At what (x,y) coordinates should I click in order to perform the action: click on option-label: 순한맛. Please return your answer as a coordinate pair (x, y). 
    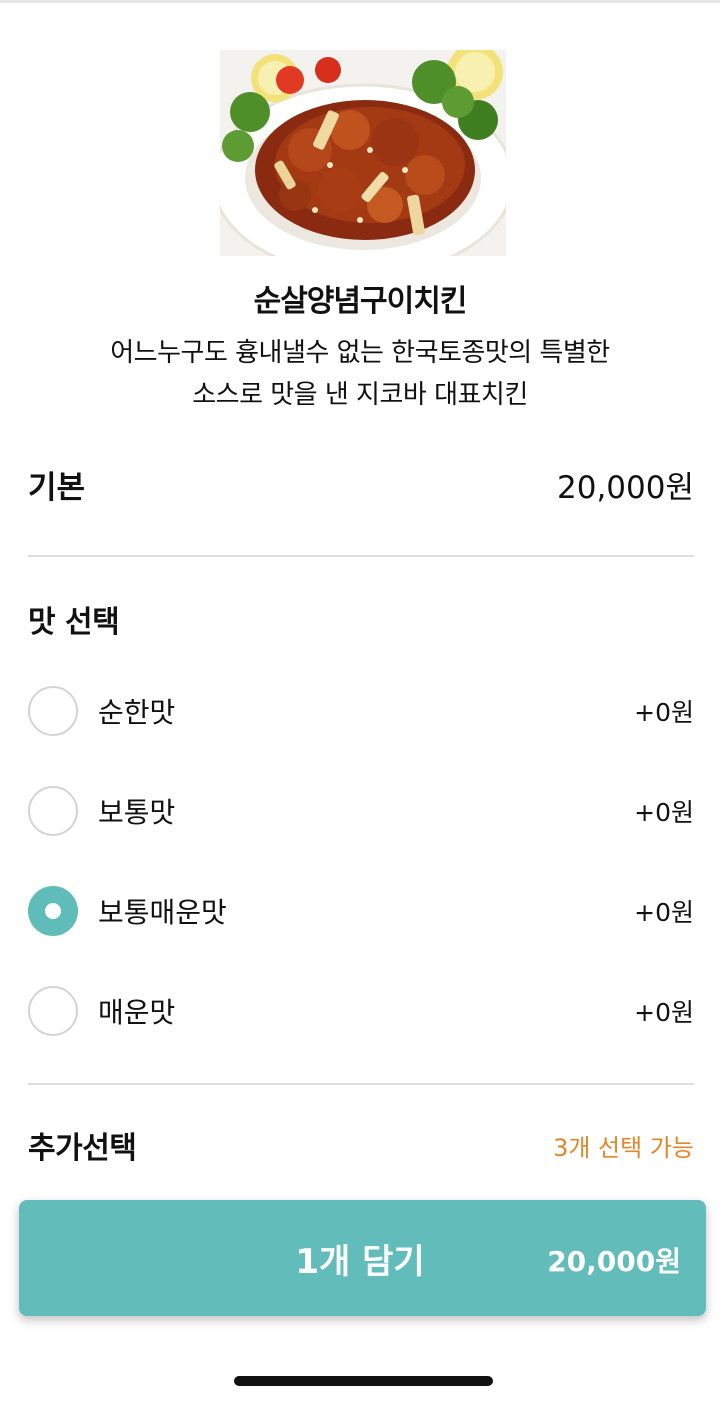
    Looking at the image, I should click on (137, 712).